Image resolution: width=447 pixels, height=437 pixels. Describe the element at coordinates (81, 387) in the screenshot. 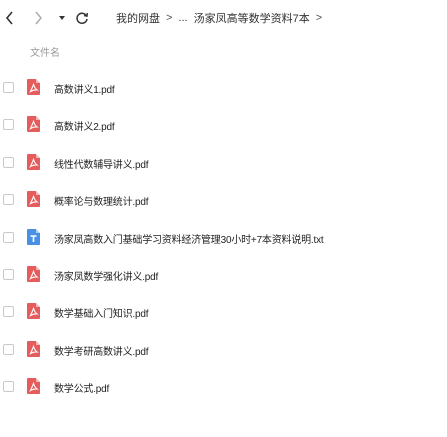

I see `file-name: 数学公式.pdf` at that location.